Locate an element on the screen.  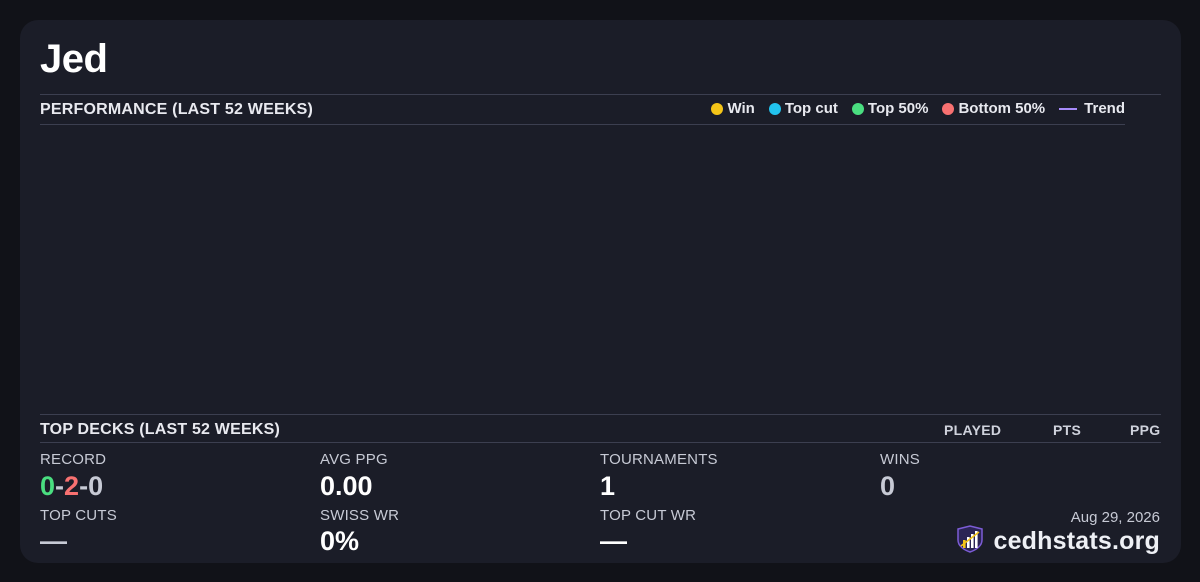
wins-label: WINS is located at coordinates (900, 459).